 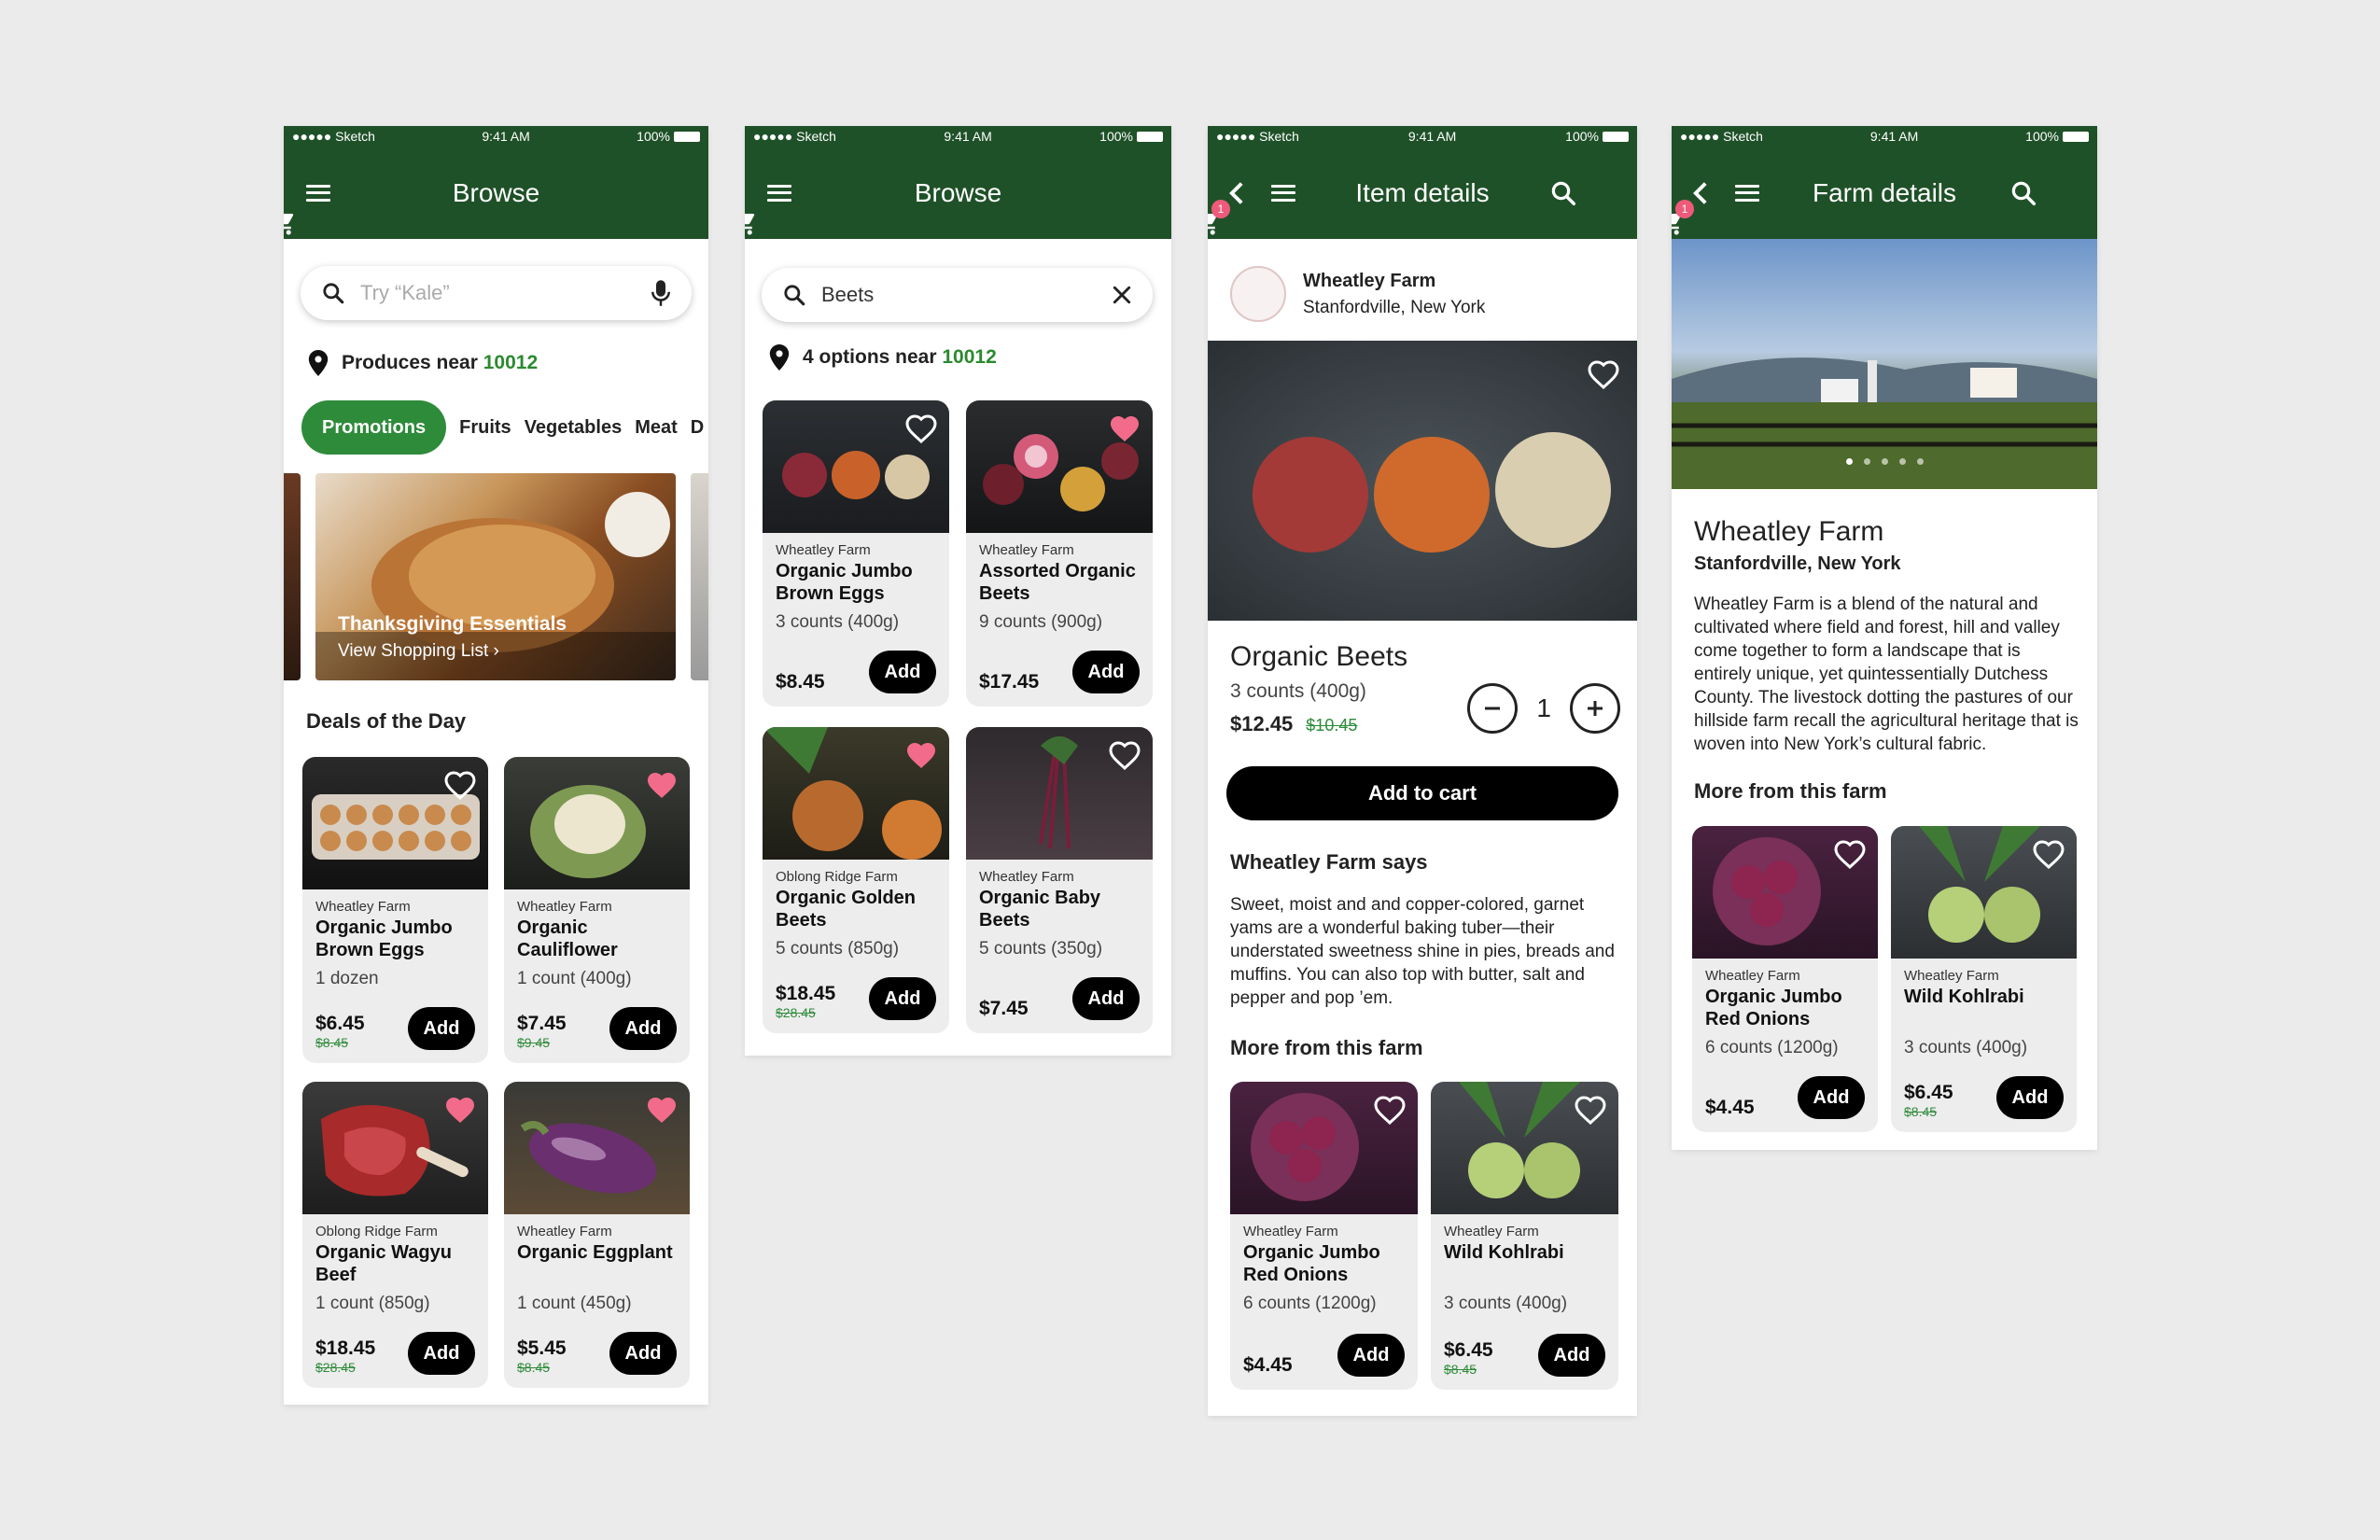 What do you see at coordinates (697, 428) in the screenshot?
I see `tab-more: D` at bounding box center [697, 428].